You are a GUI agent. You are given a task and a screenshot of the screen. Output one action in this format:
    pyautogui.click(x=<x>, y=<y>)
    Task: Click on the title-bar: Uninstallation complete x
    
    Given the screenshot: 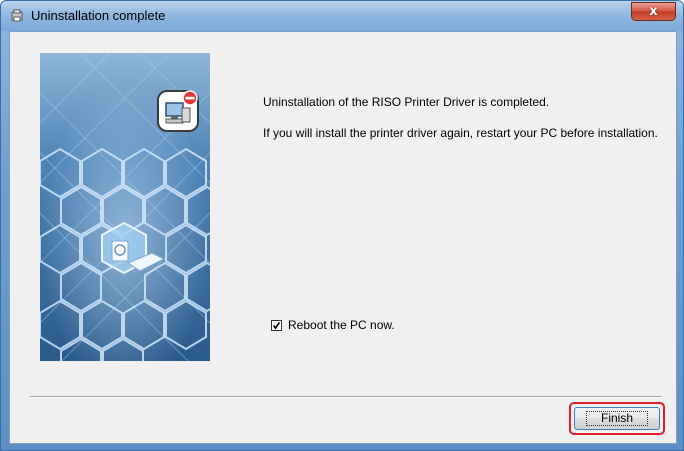 What is the action you would take?
    pyautogui.click(x=342, y=16)
    